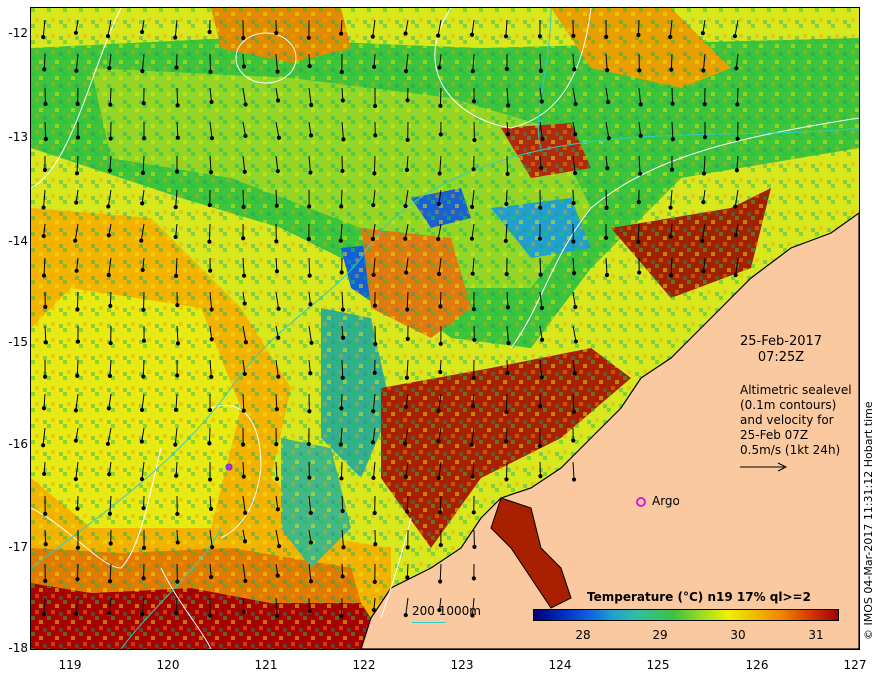 The height and width of the screenshot is (680, 880). What do you see at coordinates (18, 241) in the screenshot?
I see `lat-label: -14` at bounding box center [18, 241].